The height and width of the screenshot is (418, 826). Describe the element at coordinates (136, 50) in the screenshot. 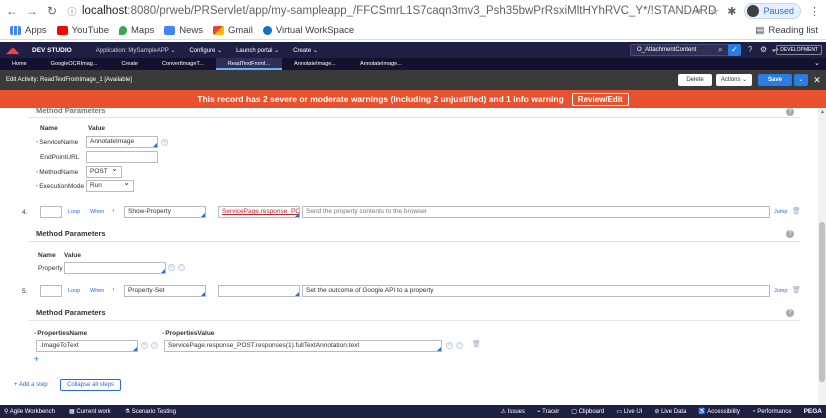

I see `menu-application: Application: MySampleAPP ⌄` at that location.